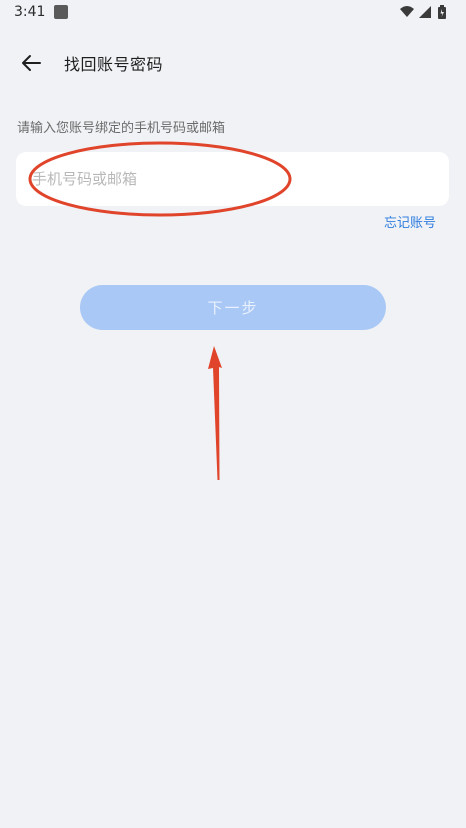 The width and height of the screenshot is (466, 828). Describe the element at coordinates (233, 13) in the screenshot. I see `status-bar: 3:41` at that location.